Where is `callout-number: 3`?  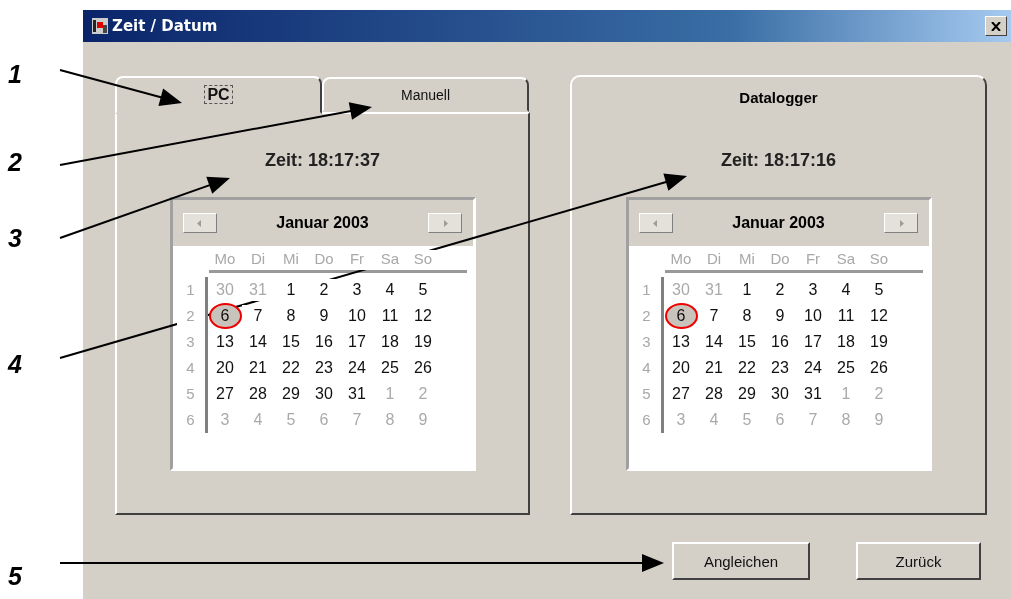
callout-number: 3 is located at coordinates (15, 238).